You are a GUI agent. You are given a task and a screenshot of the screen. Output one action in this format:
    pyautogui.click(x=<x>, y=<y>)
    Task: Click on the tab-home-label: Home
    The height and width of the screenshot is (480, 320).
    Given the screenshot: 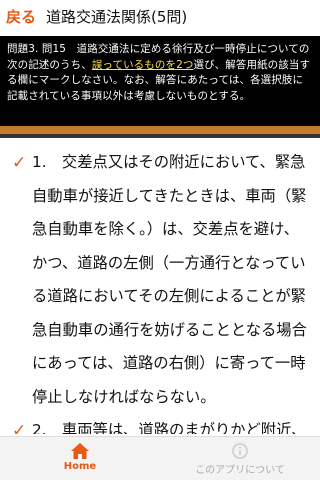 What is the action you would take?
    pyautogui.click(x=80, y=466)
    